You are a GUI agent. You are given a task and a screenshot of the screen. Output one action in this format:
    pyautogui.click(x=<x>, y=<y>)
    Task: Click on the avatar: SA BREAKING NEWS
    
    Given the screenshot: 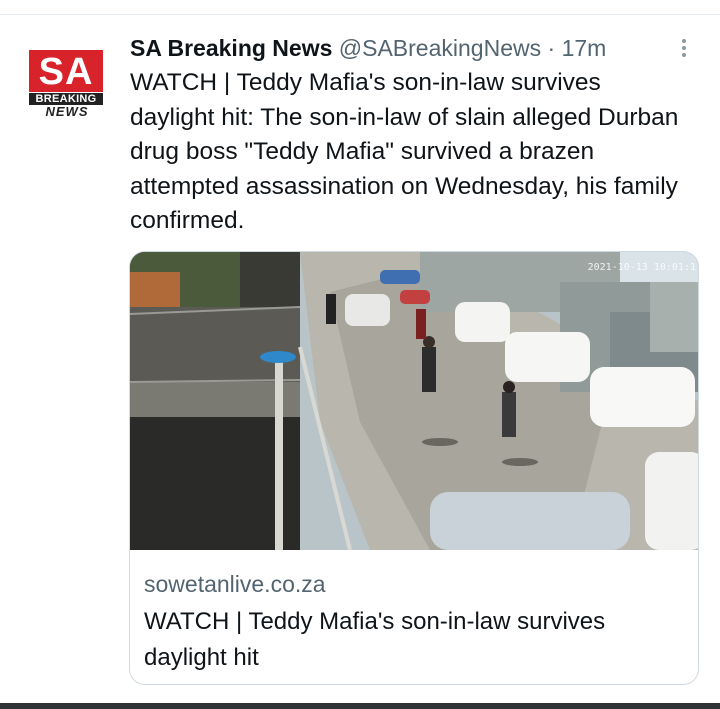 What is the action you would take?
    pyautogui.click(x=66, y=84)
    